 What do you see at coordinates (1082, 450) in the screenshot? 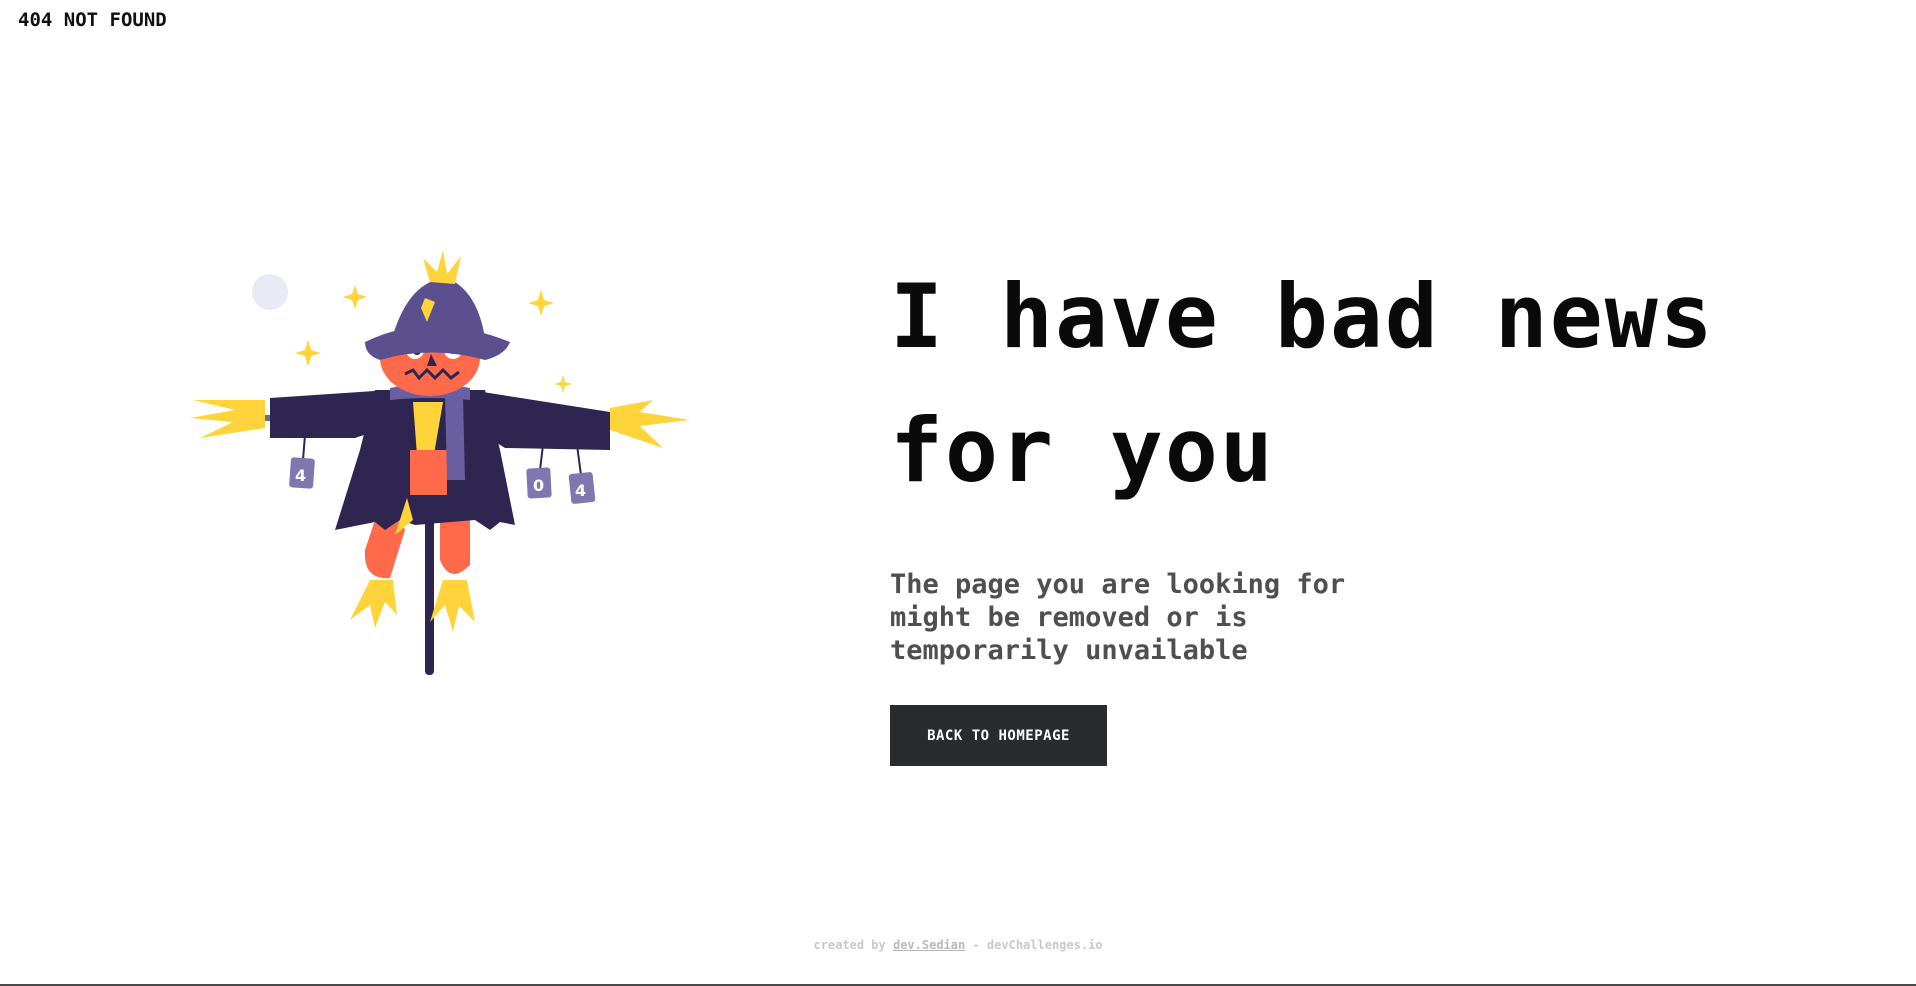
I see `headline-line-2: for you` at bounding box center [1082, 450].